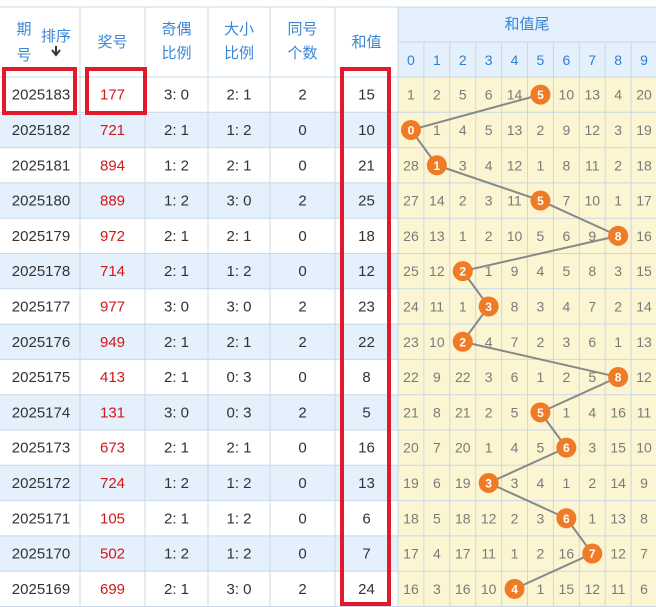  What do you see at coordinates (411, 236) in the screenshot?
I see `tail-miss-cell: 26` at bounding box center [411, 236].